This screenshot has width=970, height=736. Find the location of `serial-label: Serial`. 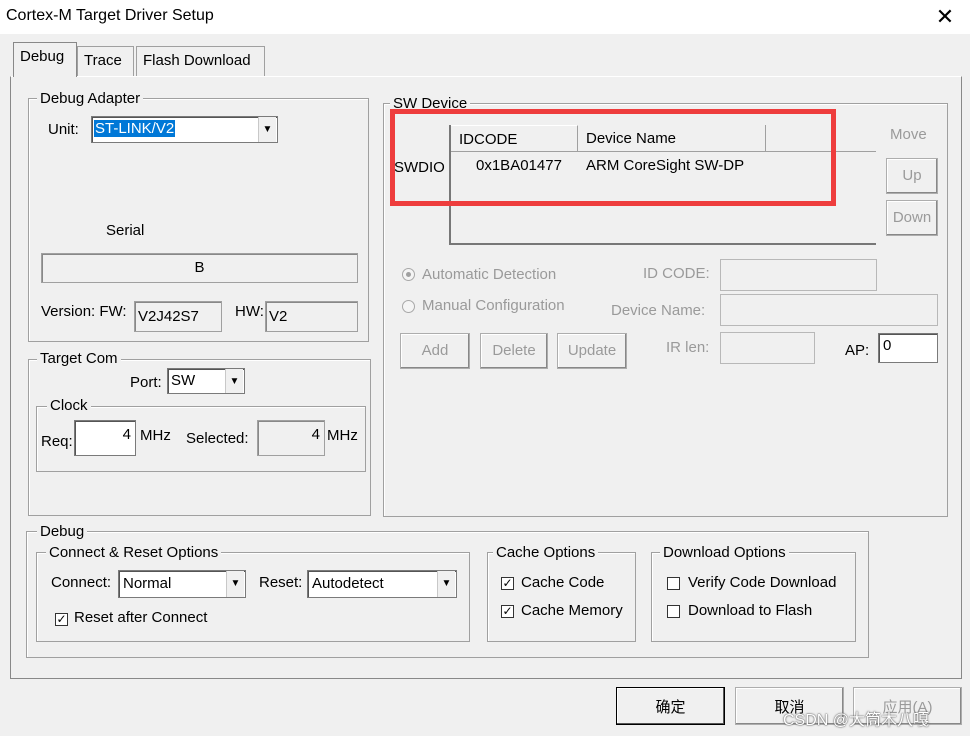

serial-label: Serial is located at coordinates (125, 230).